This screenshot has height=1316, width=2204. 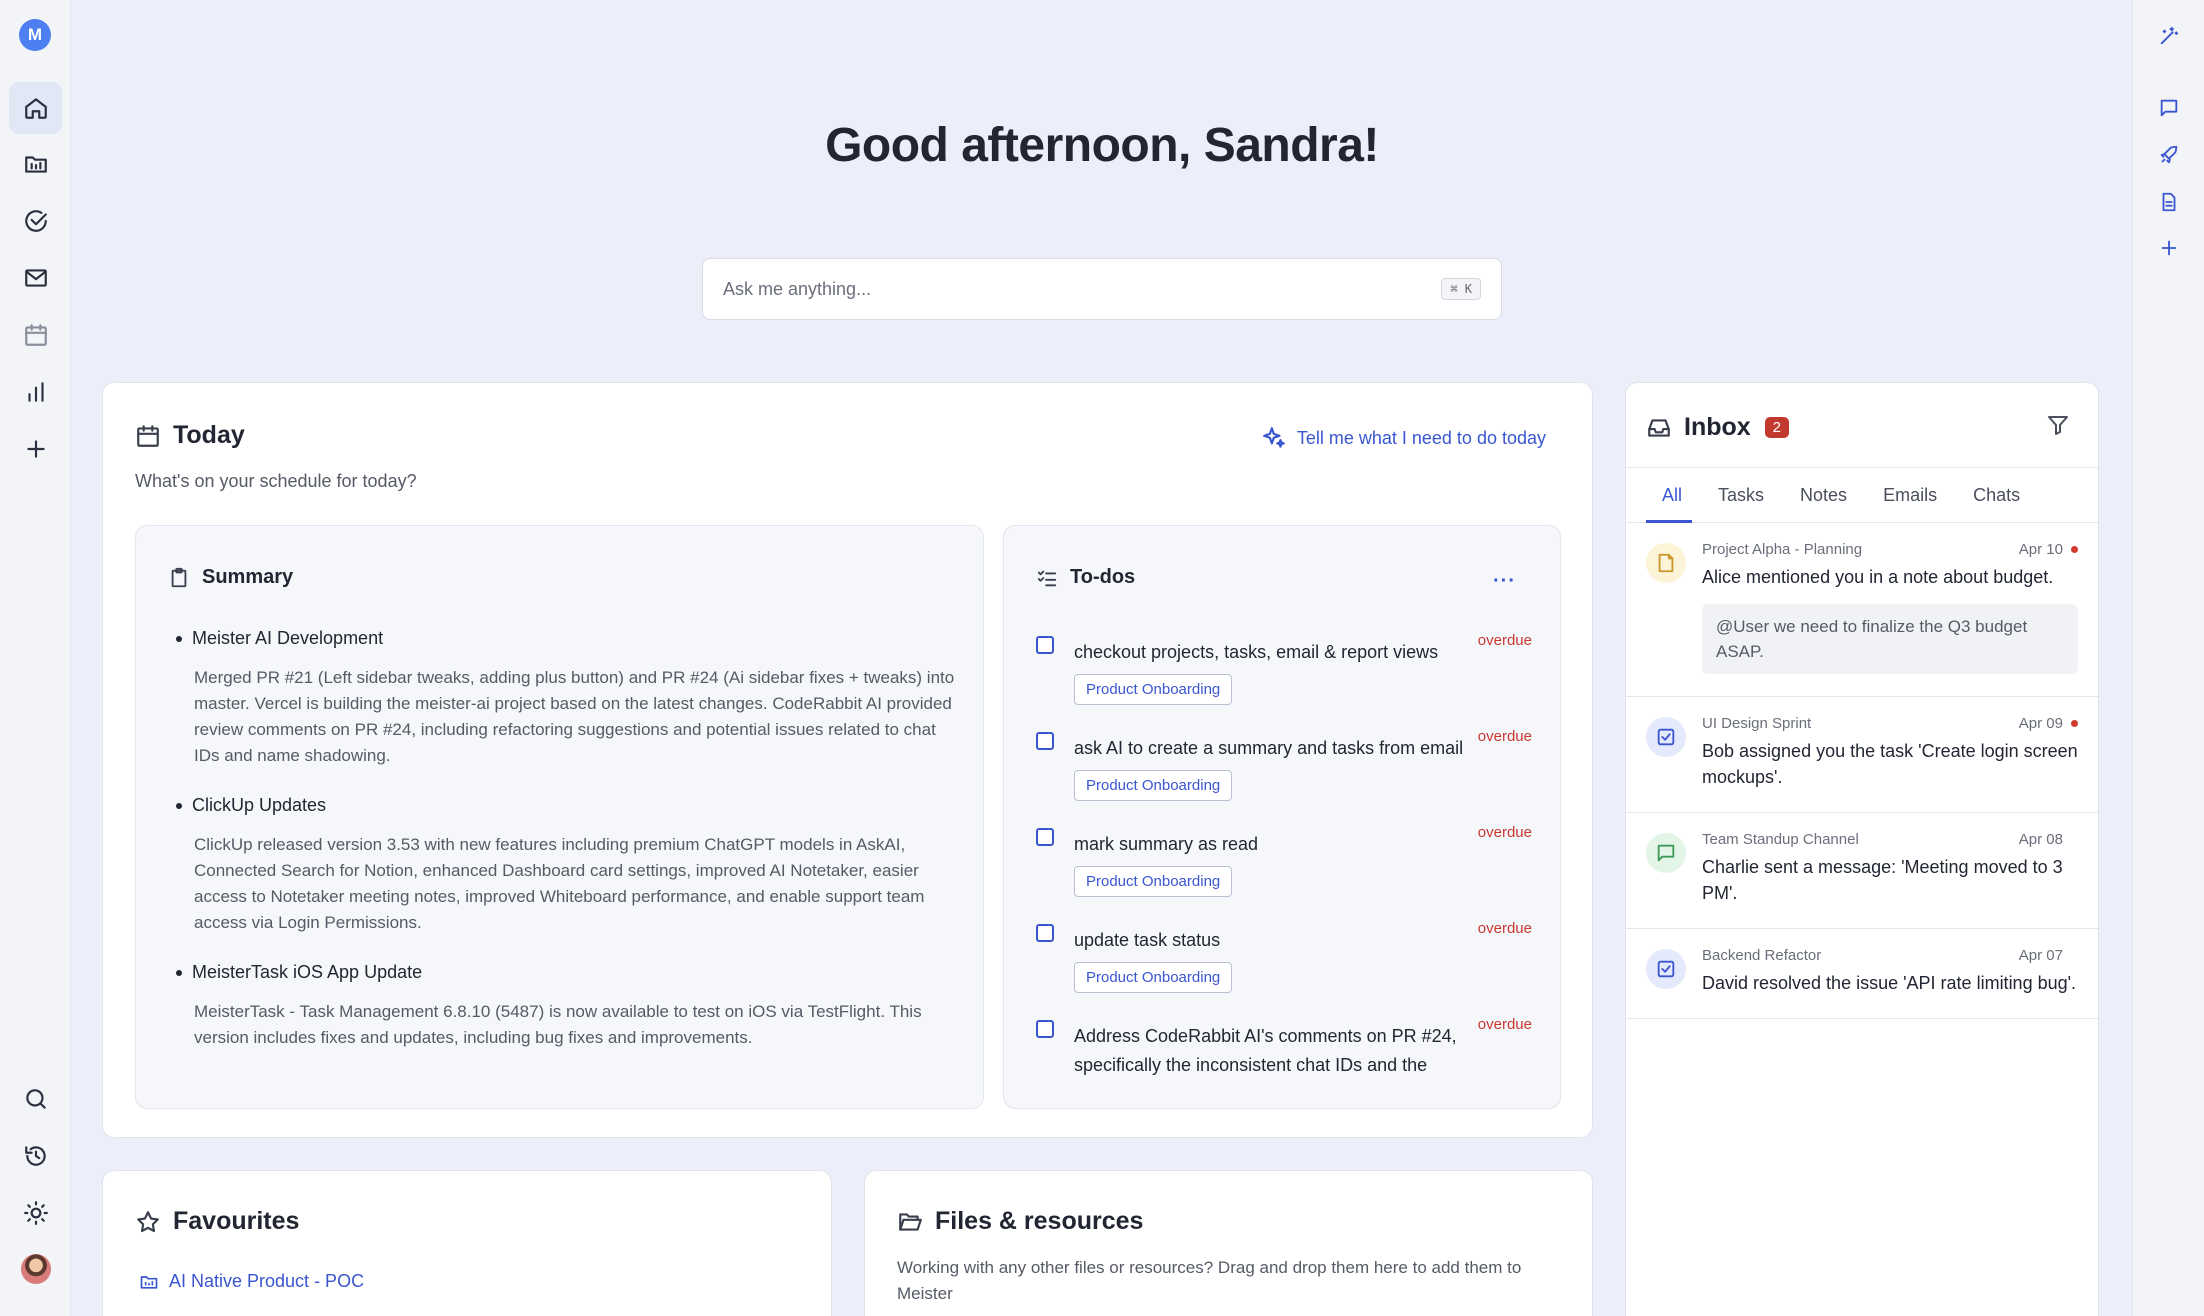 I want to click on favourite-label: AI Native Product - POC, so click(x=267, y=1281).